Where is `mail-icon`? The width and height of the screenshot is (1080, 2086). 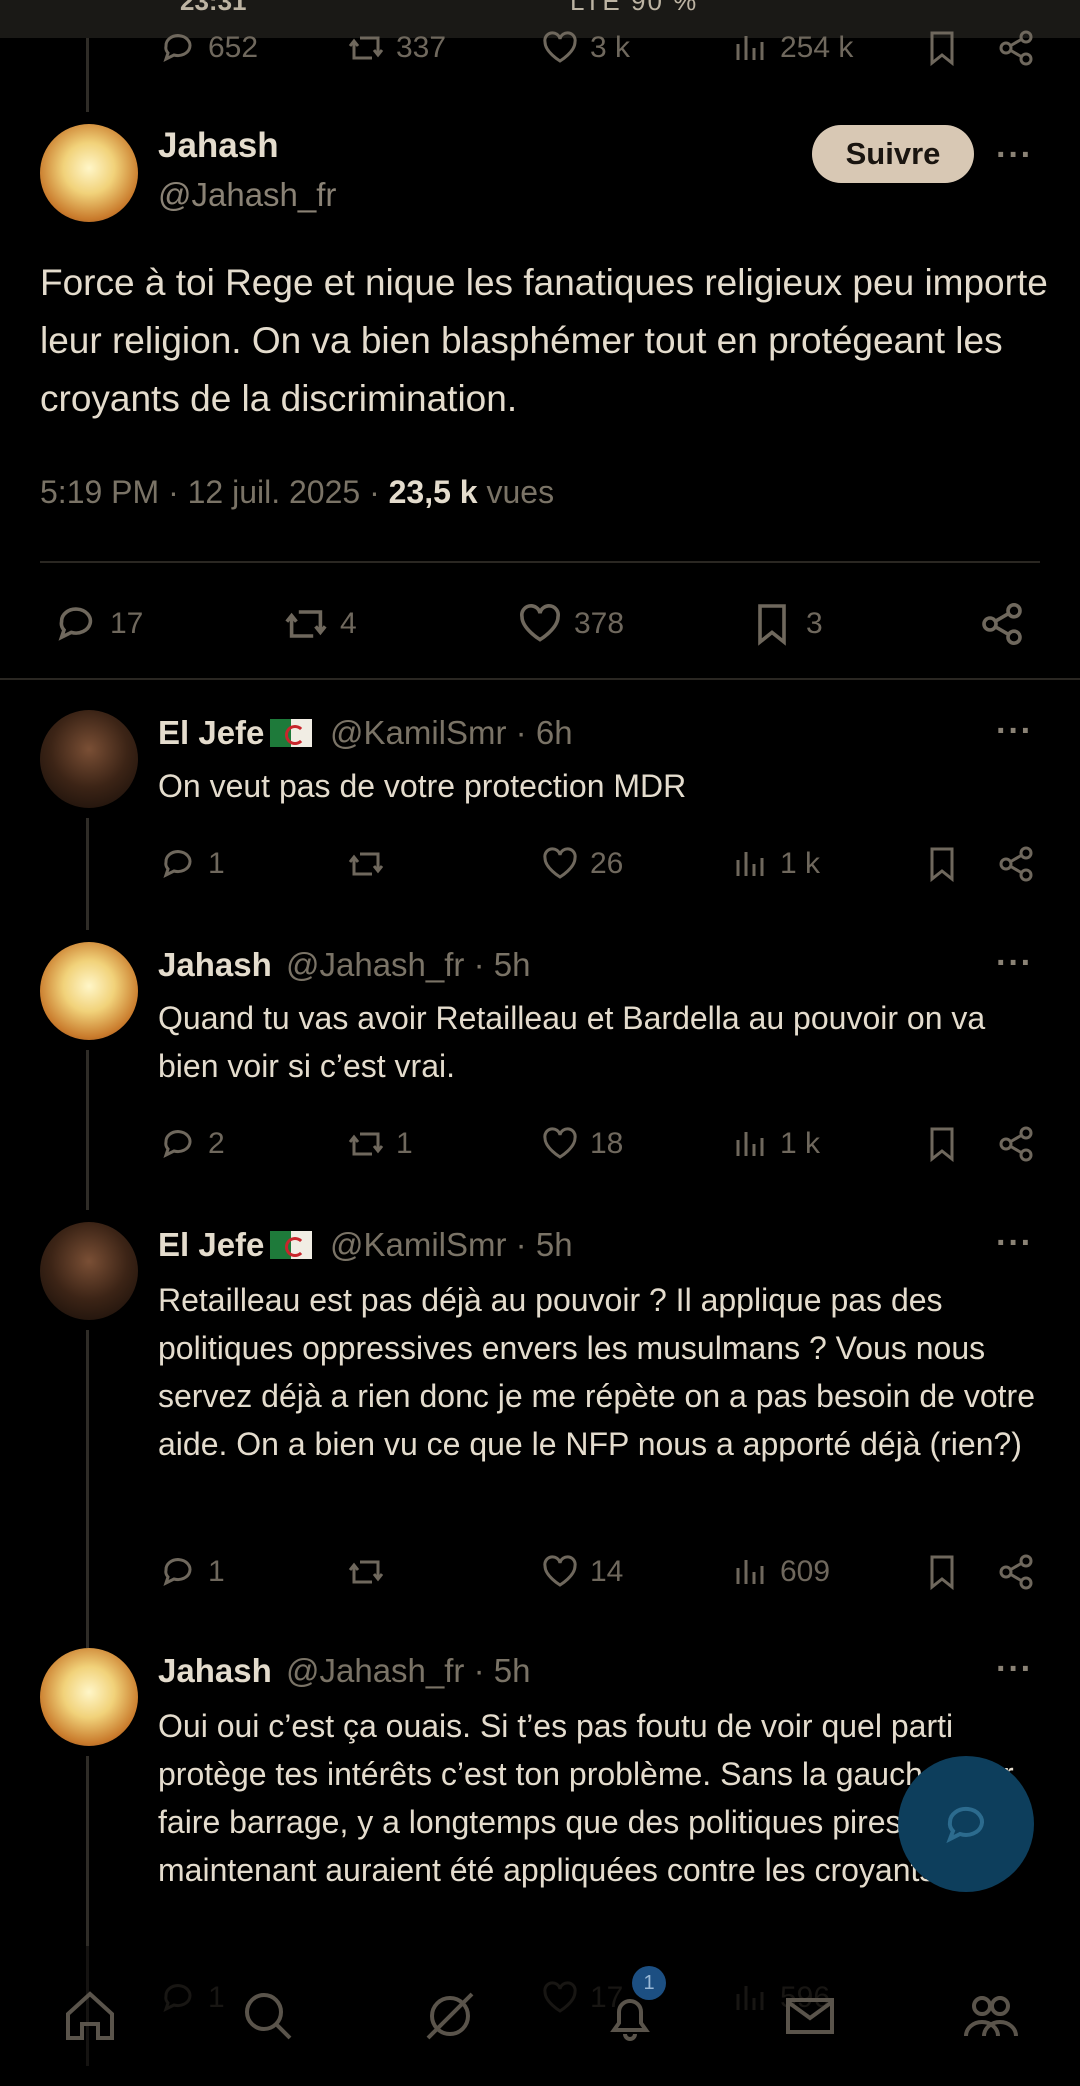 mail-icon is located at coordinates (810, 2016).